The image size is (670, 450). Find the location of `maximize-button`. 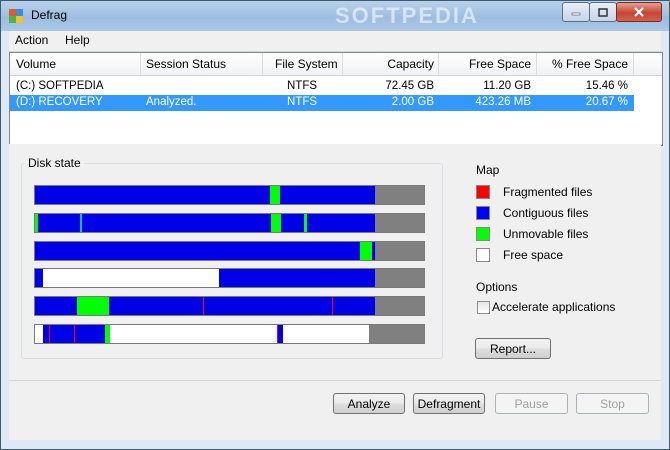

maximize-button is located at coordinates (603, 12).